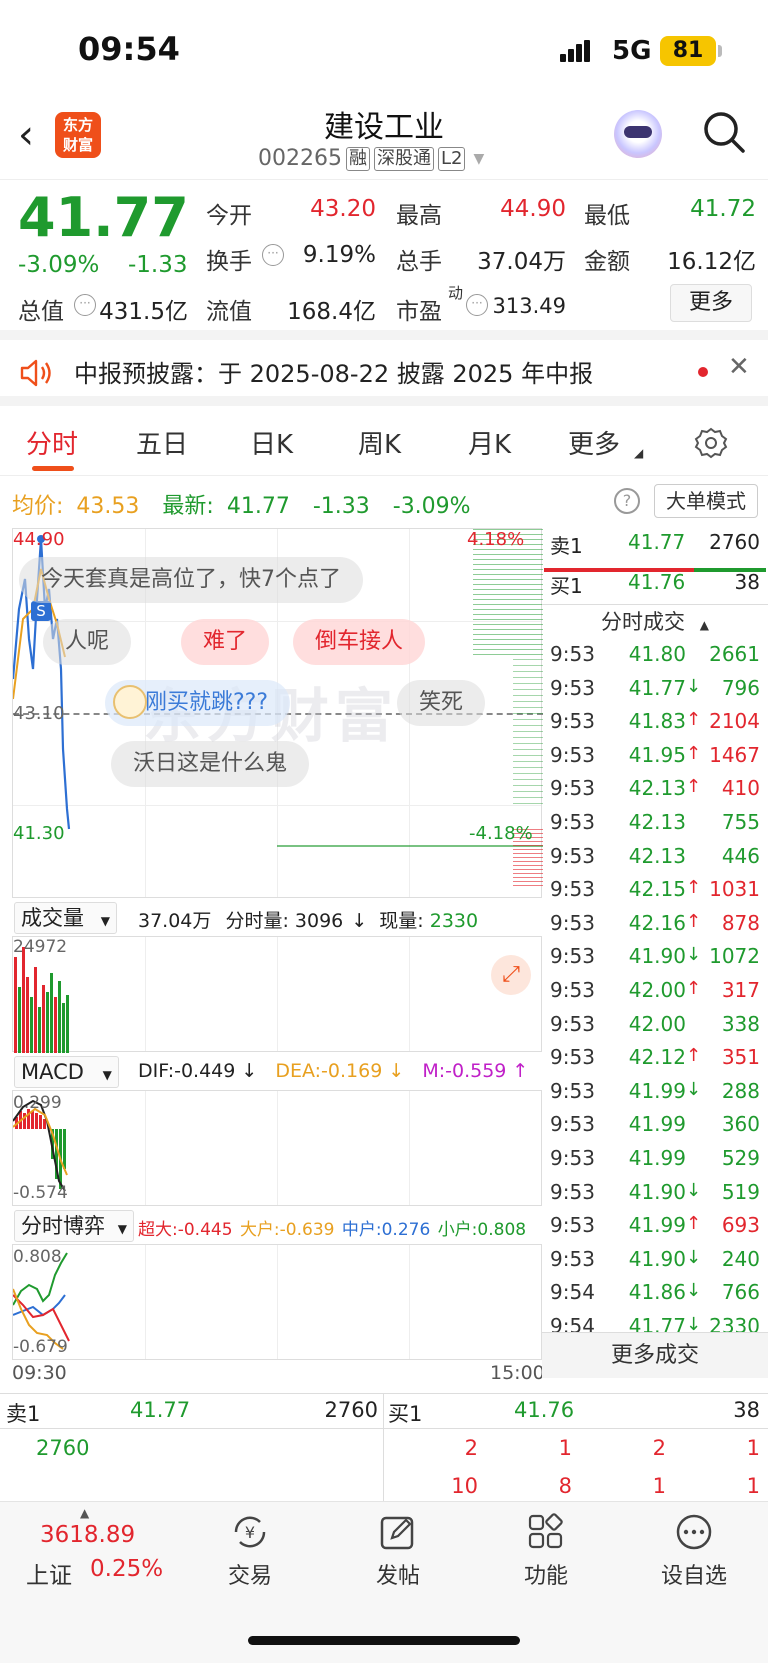 This screenshot has height=1663, width=768. Describe the element at coordinates (419, 312) in the screenshot. I see `pe-label: 市盈` at that location.